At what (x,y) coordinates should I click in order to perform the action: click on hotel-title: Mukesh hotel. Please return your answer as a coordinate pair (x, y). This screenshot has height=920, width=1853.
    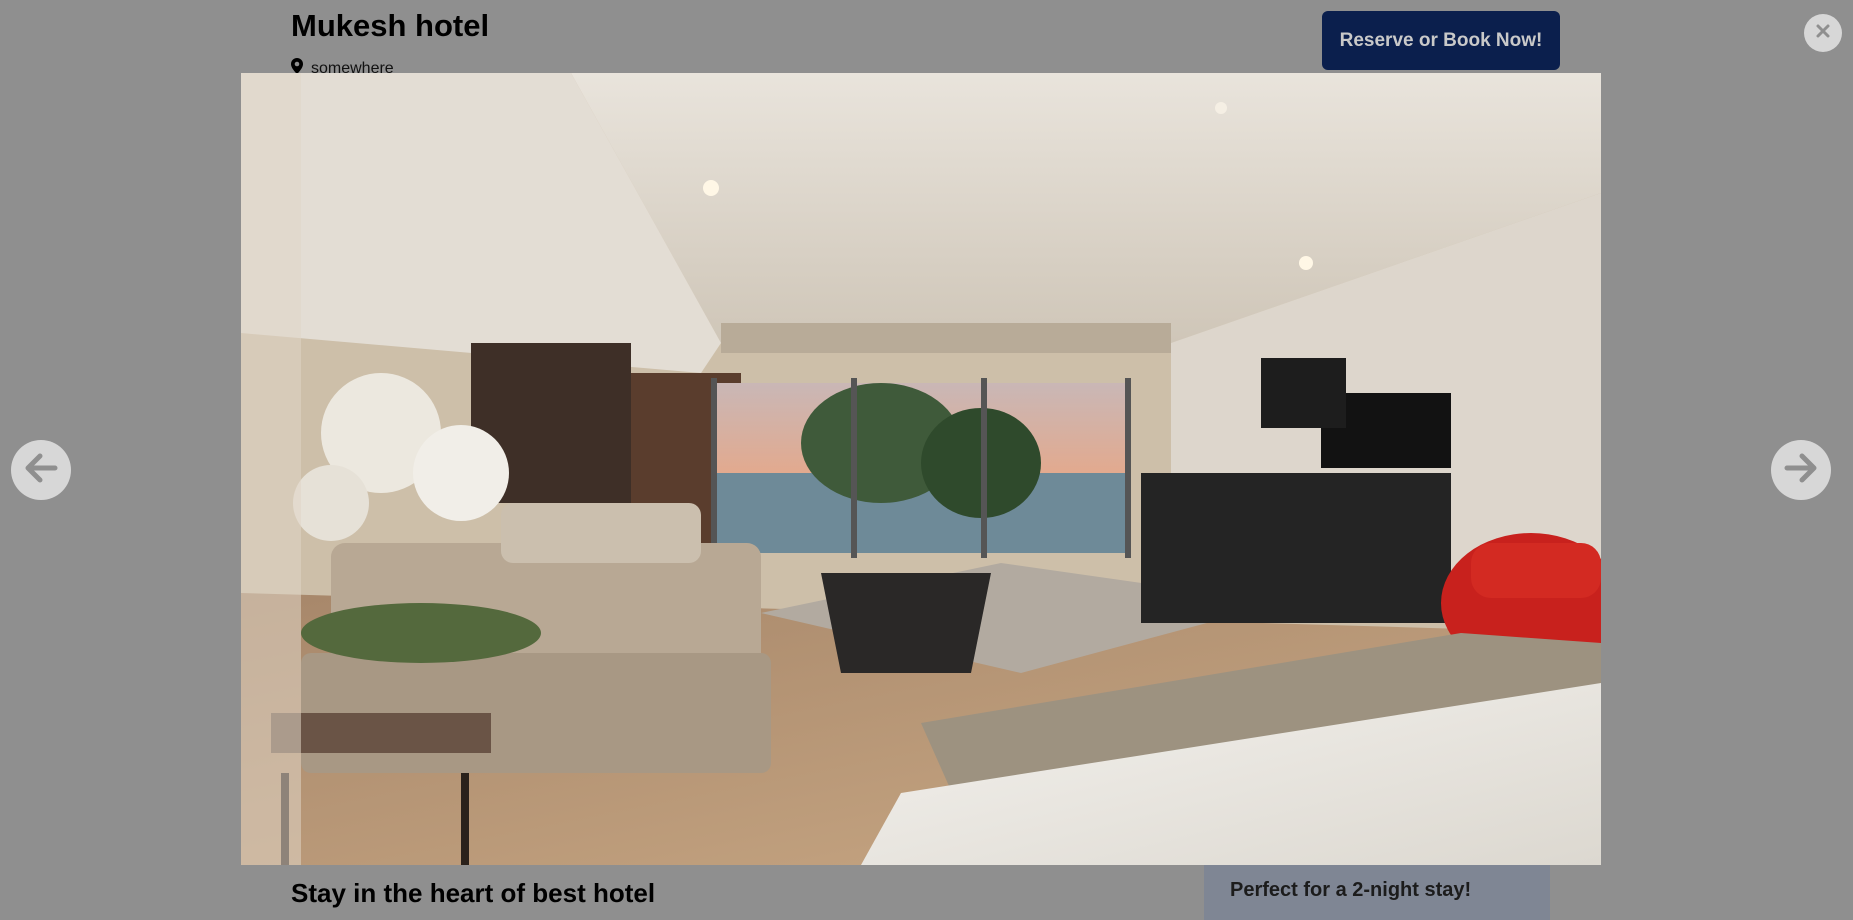
    Looking at the image, I should click on (390, 25).